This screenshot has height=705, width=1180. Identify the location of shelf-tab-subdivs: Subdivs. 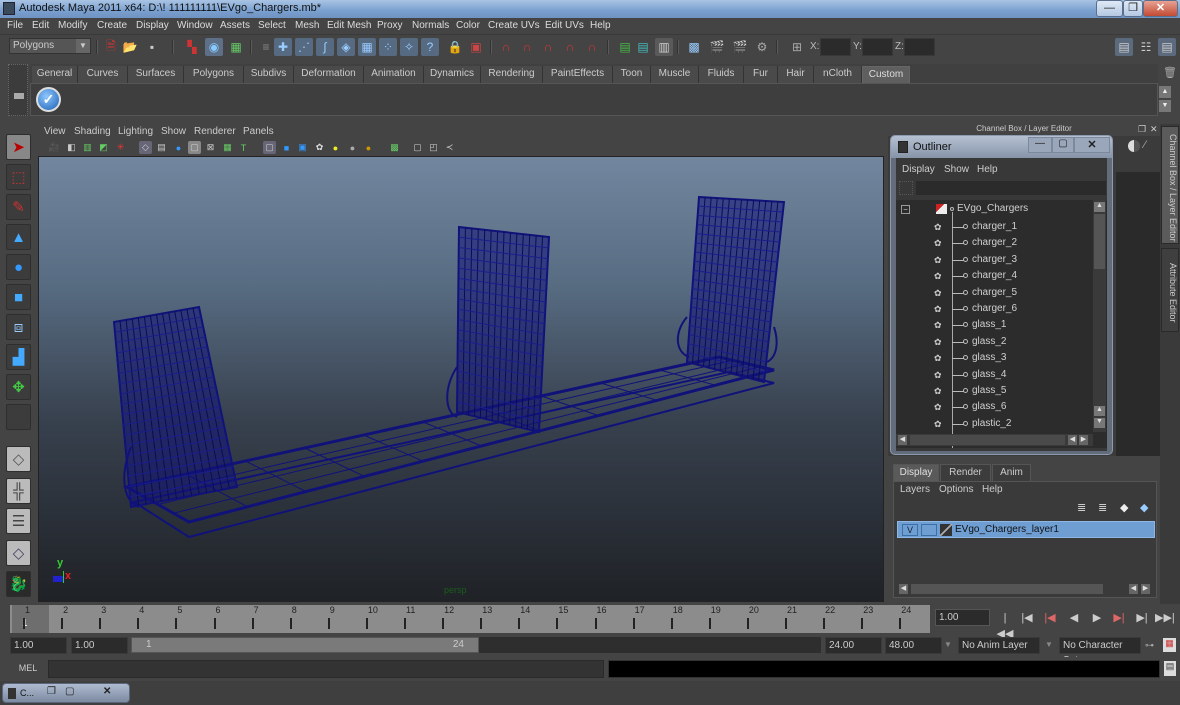
(269, 74).